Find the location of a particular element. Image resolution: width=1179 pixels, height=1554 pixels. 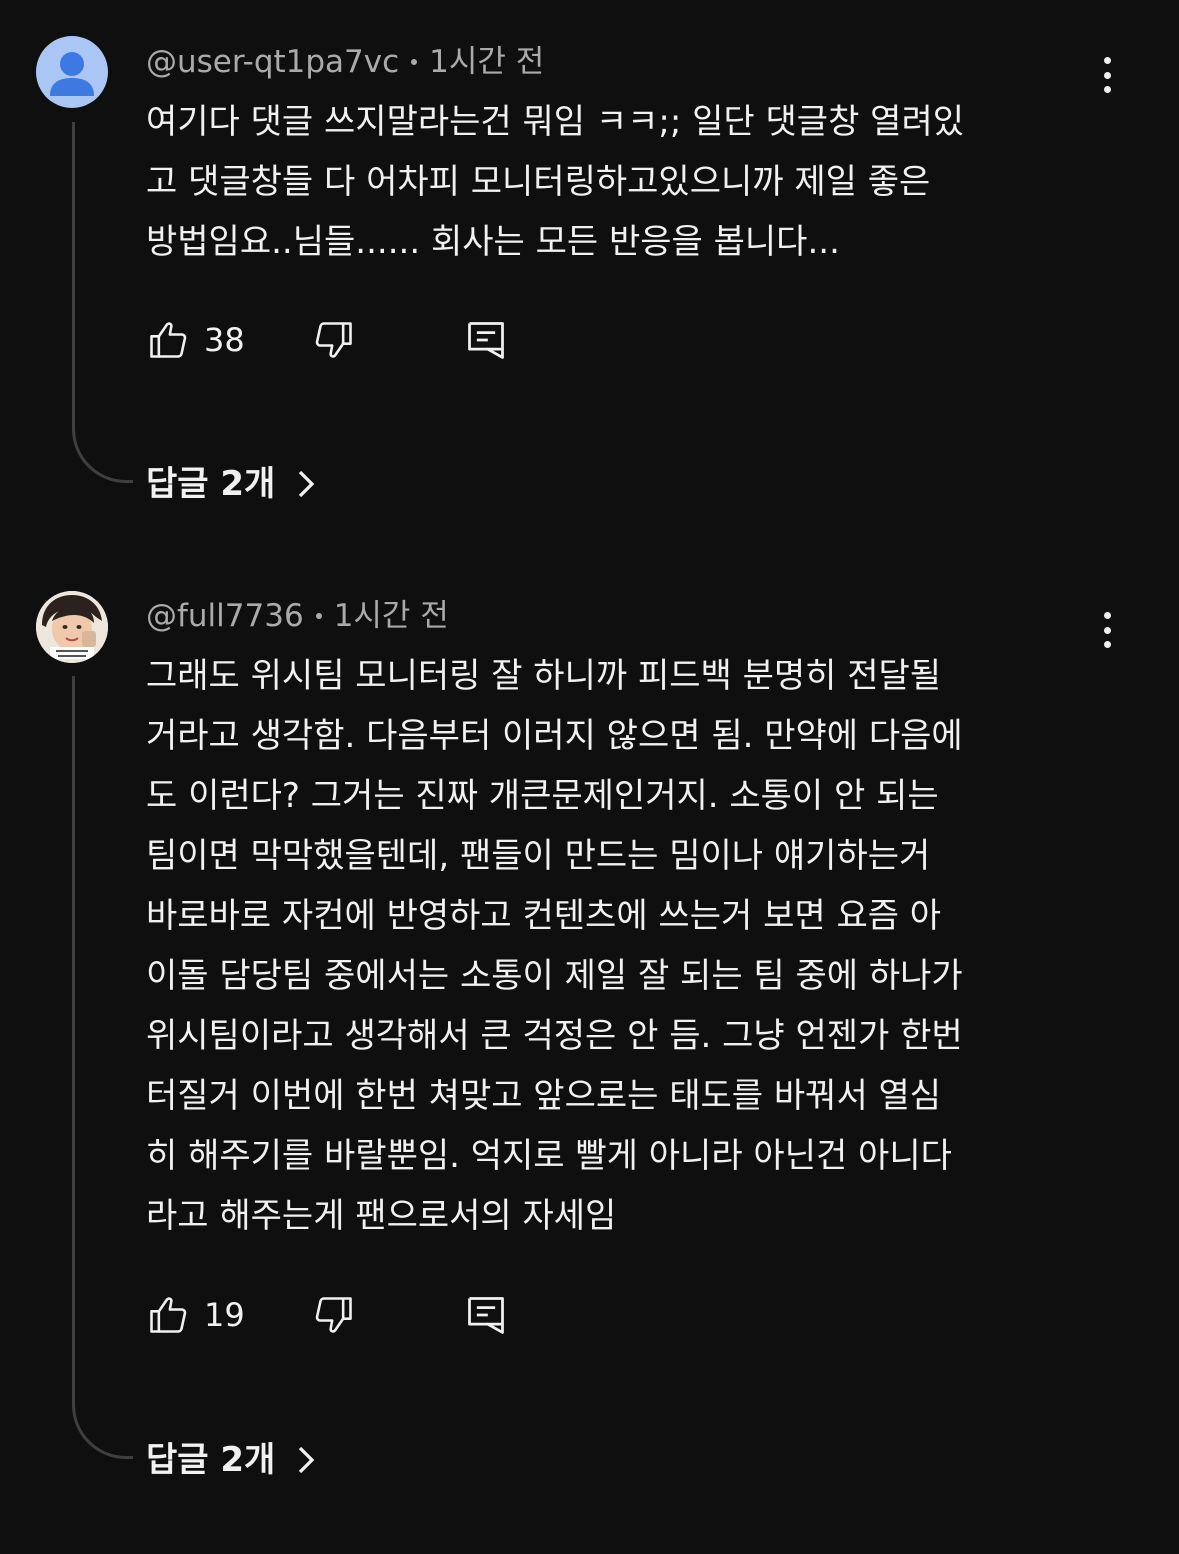

photo-avatar-icon is located at coordinates (72, 627).